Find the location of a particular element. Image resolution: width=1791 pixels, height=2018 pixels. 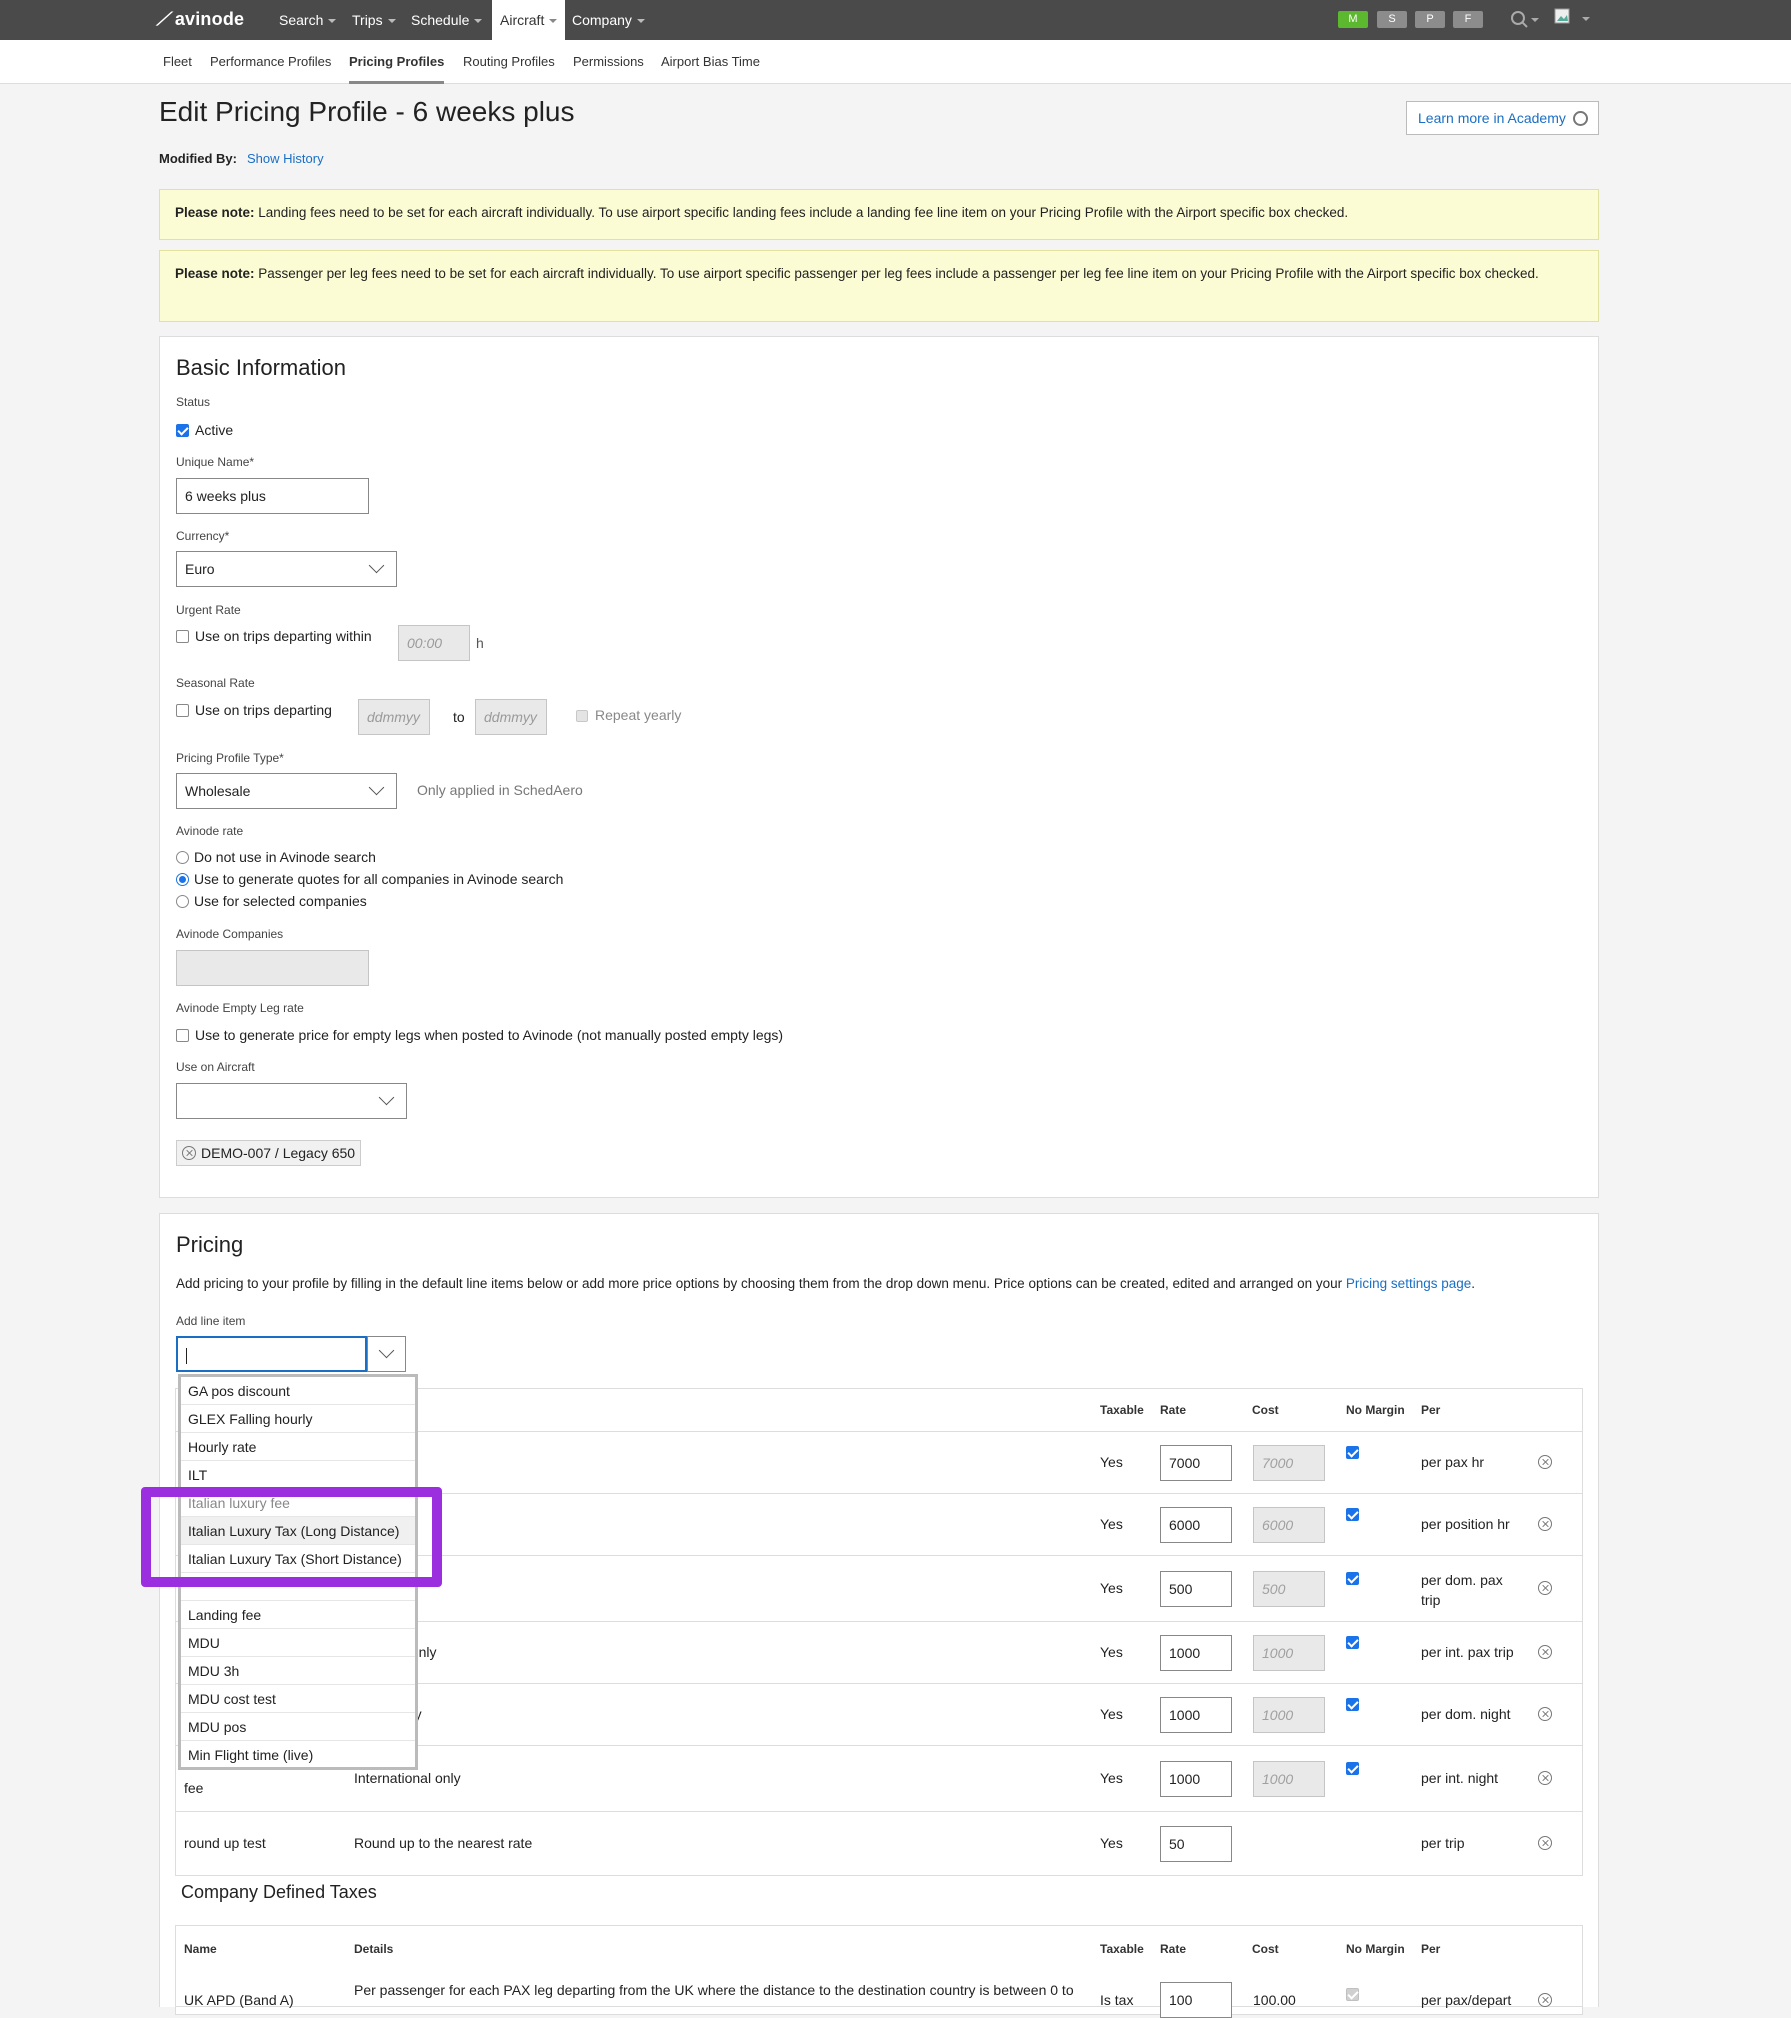

dropdown-option: MDU is located at coordinates (298, 1643).